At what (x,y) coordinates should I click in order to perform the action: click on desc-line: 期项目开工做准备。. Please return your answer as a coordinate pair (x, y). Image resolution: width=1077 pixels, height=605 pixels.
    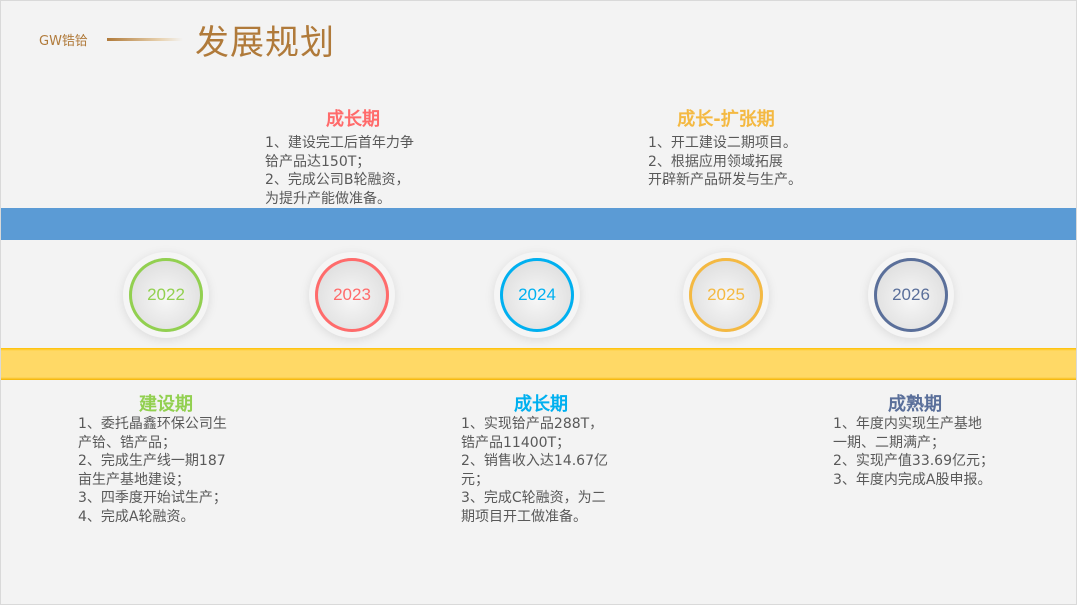
    Looking at the image, I should click on (524, 516).